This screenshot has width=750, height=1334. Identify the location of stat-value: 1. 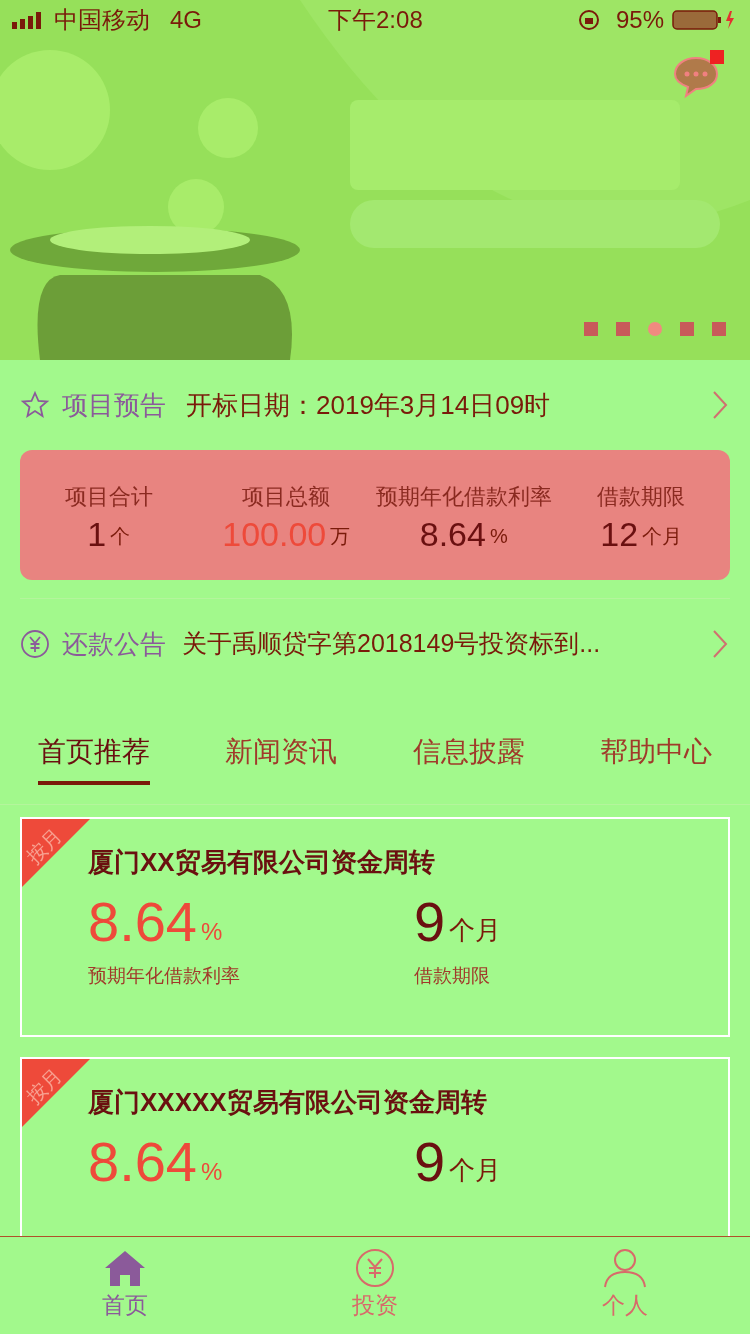
(97, 533).